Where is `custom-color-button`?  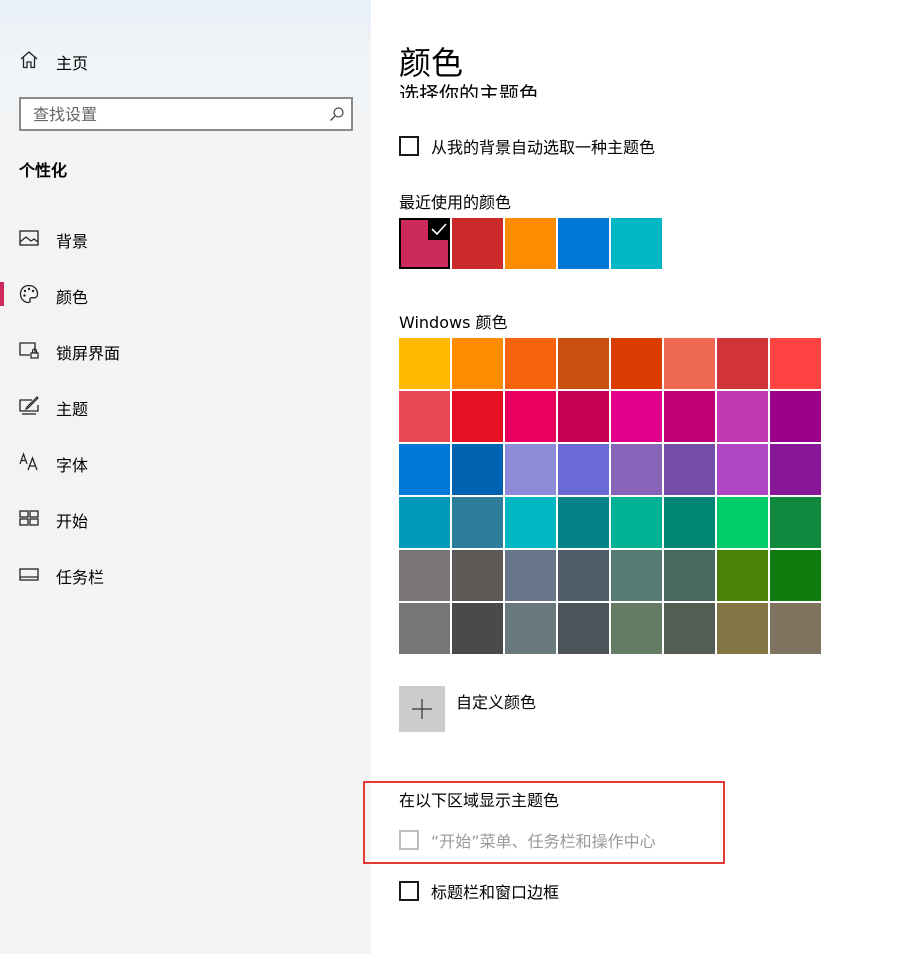 custom-color-button is located at coordinates (422, 709).